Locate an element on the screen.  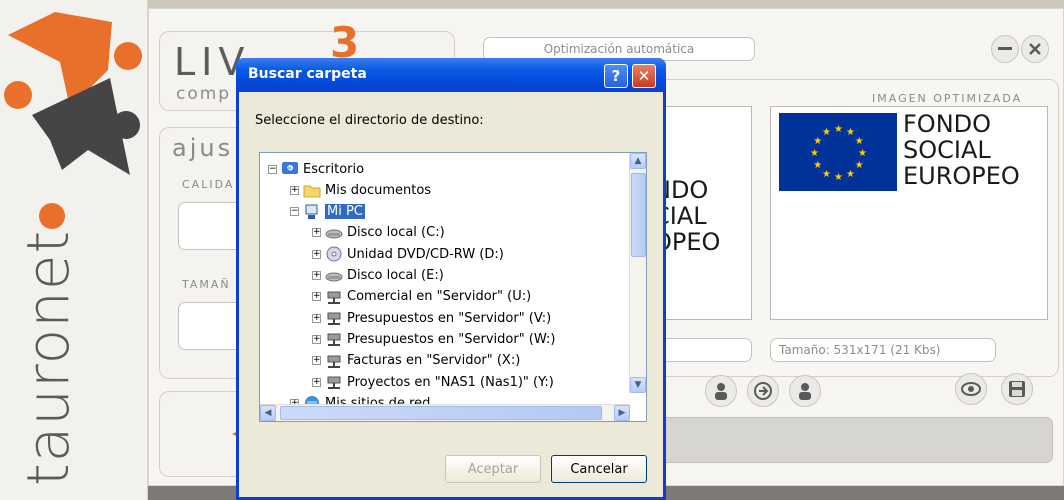
tree-item: − Mi PC is located at coordinates (327, 212).